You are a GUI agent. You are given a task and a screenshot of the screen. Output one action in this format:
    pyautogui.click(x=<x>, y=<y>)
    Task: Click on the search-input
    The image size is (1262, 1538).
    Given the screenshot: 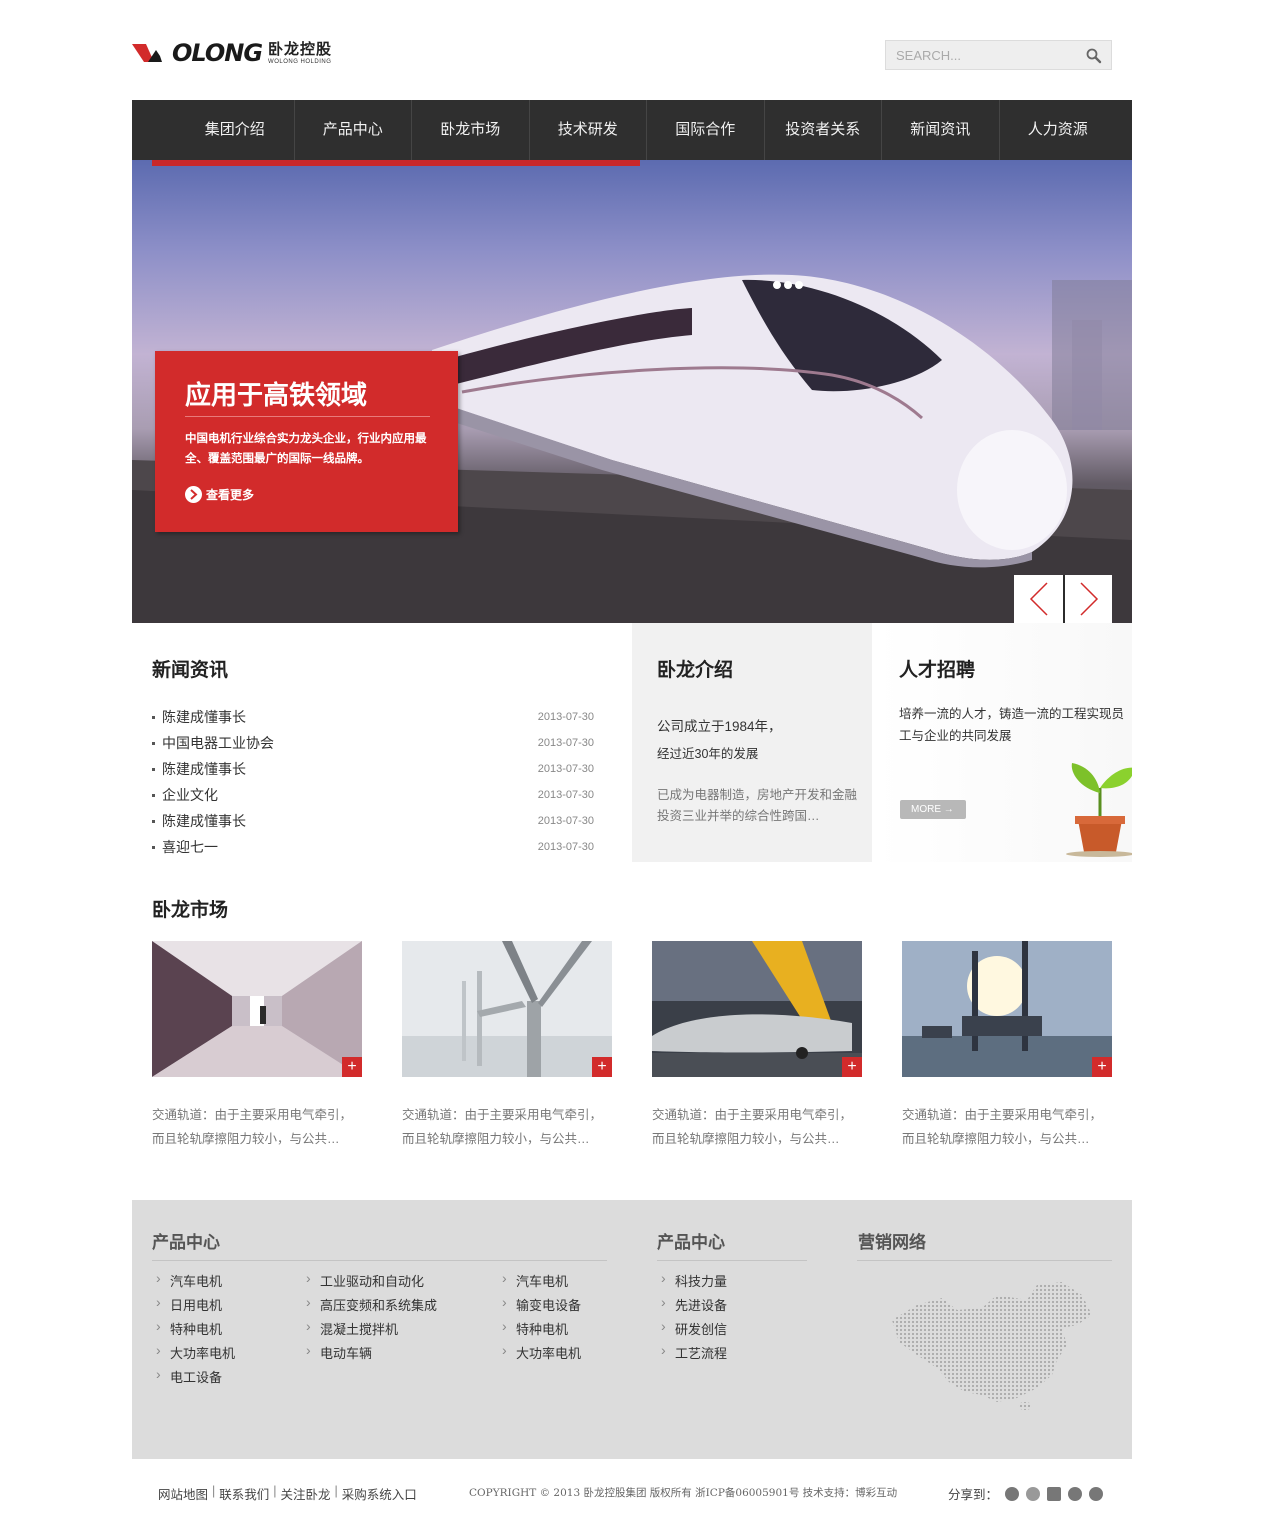 What is the action you would take?
    pyautogui.click(x=981, y=55)
    